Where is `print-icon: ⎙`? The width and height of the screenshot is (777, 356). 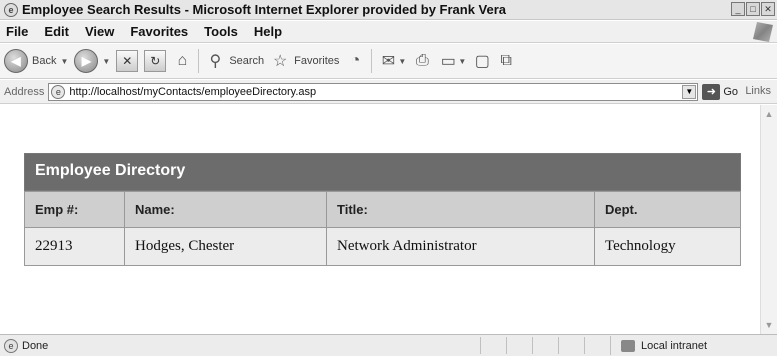 print-icon: ⎙ is located at coordinates (422, 61).